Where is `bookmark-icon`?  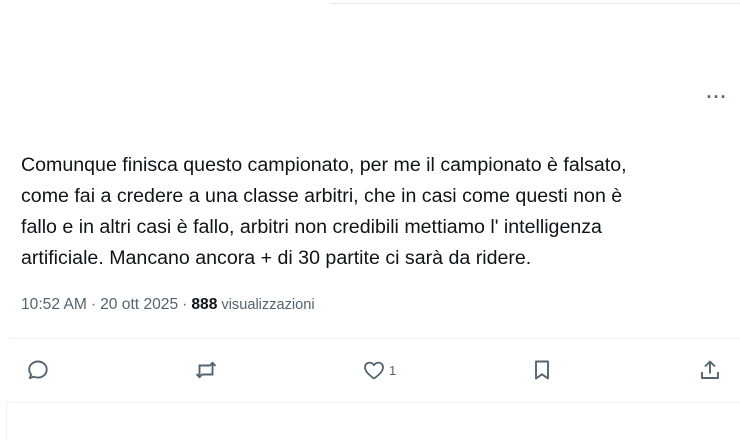 bookmark-icon is located at coordinates (542, 370).